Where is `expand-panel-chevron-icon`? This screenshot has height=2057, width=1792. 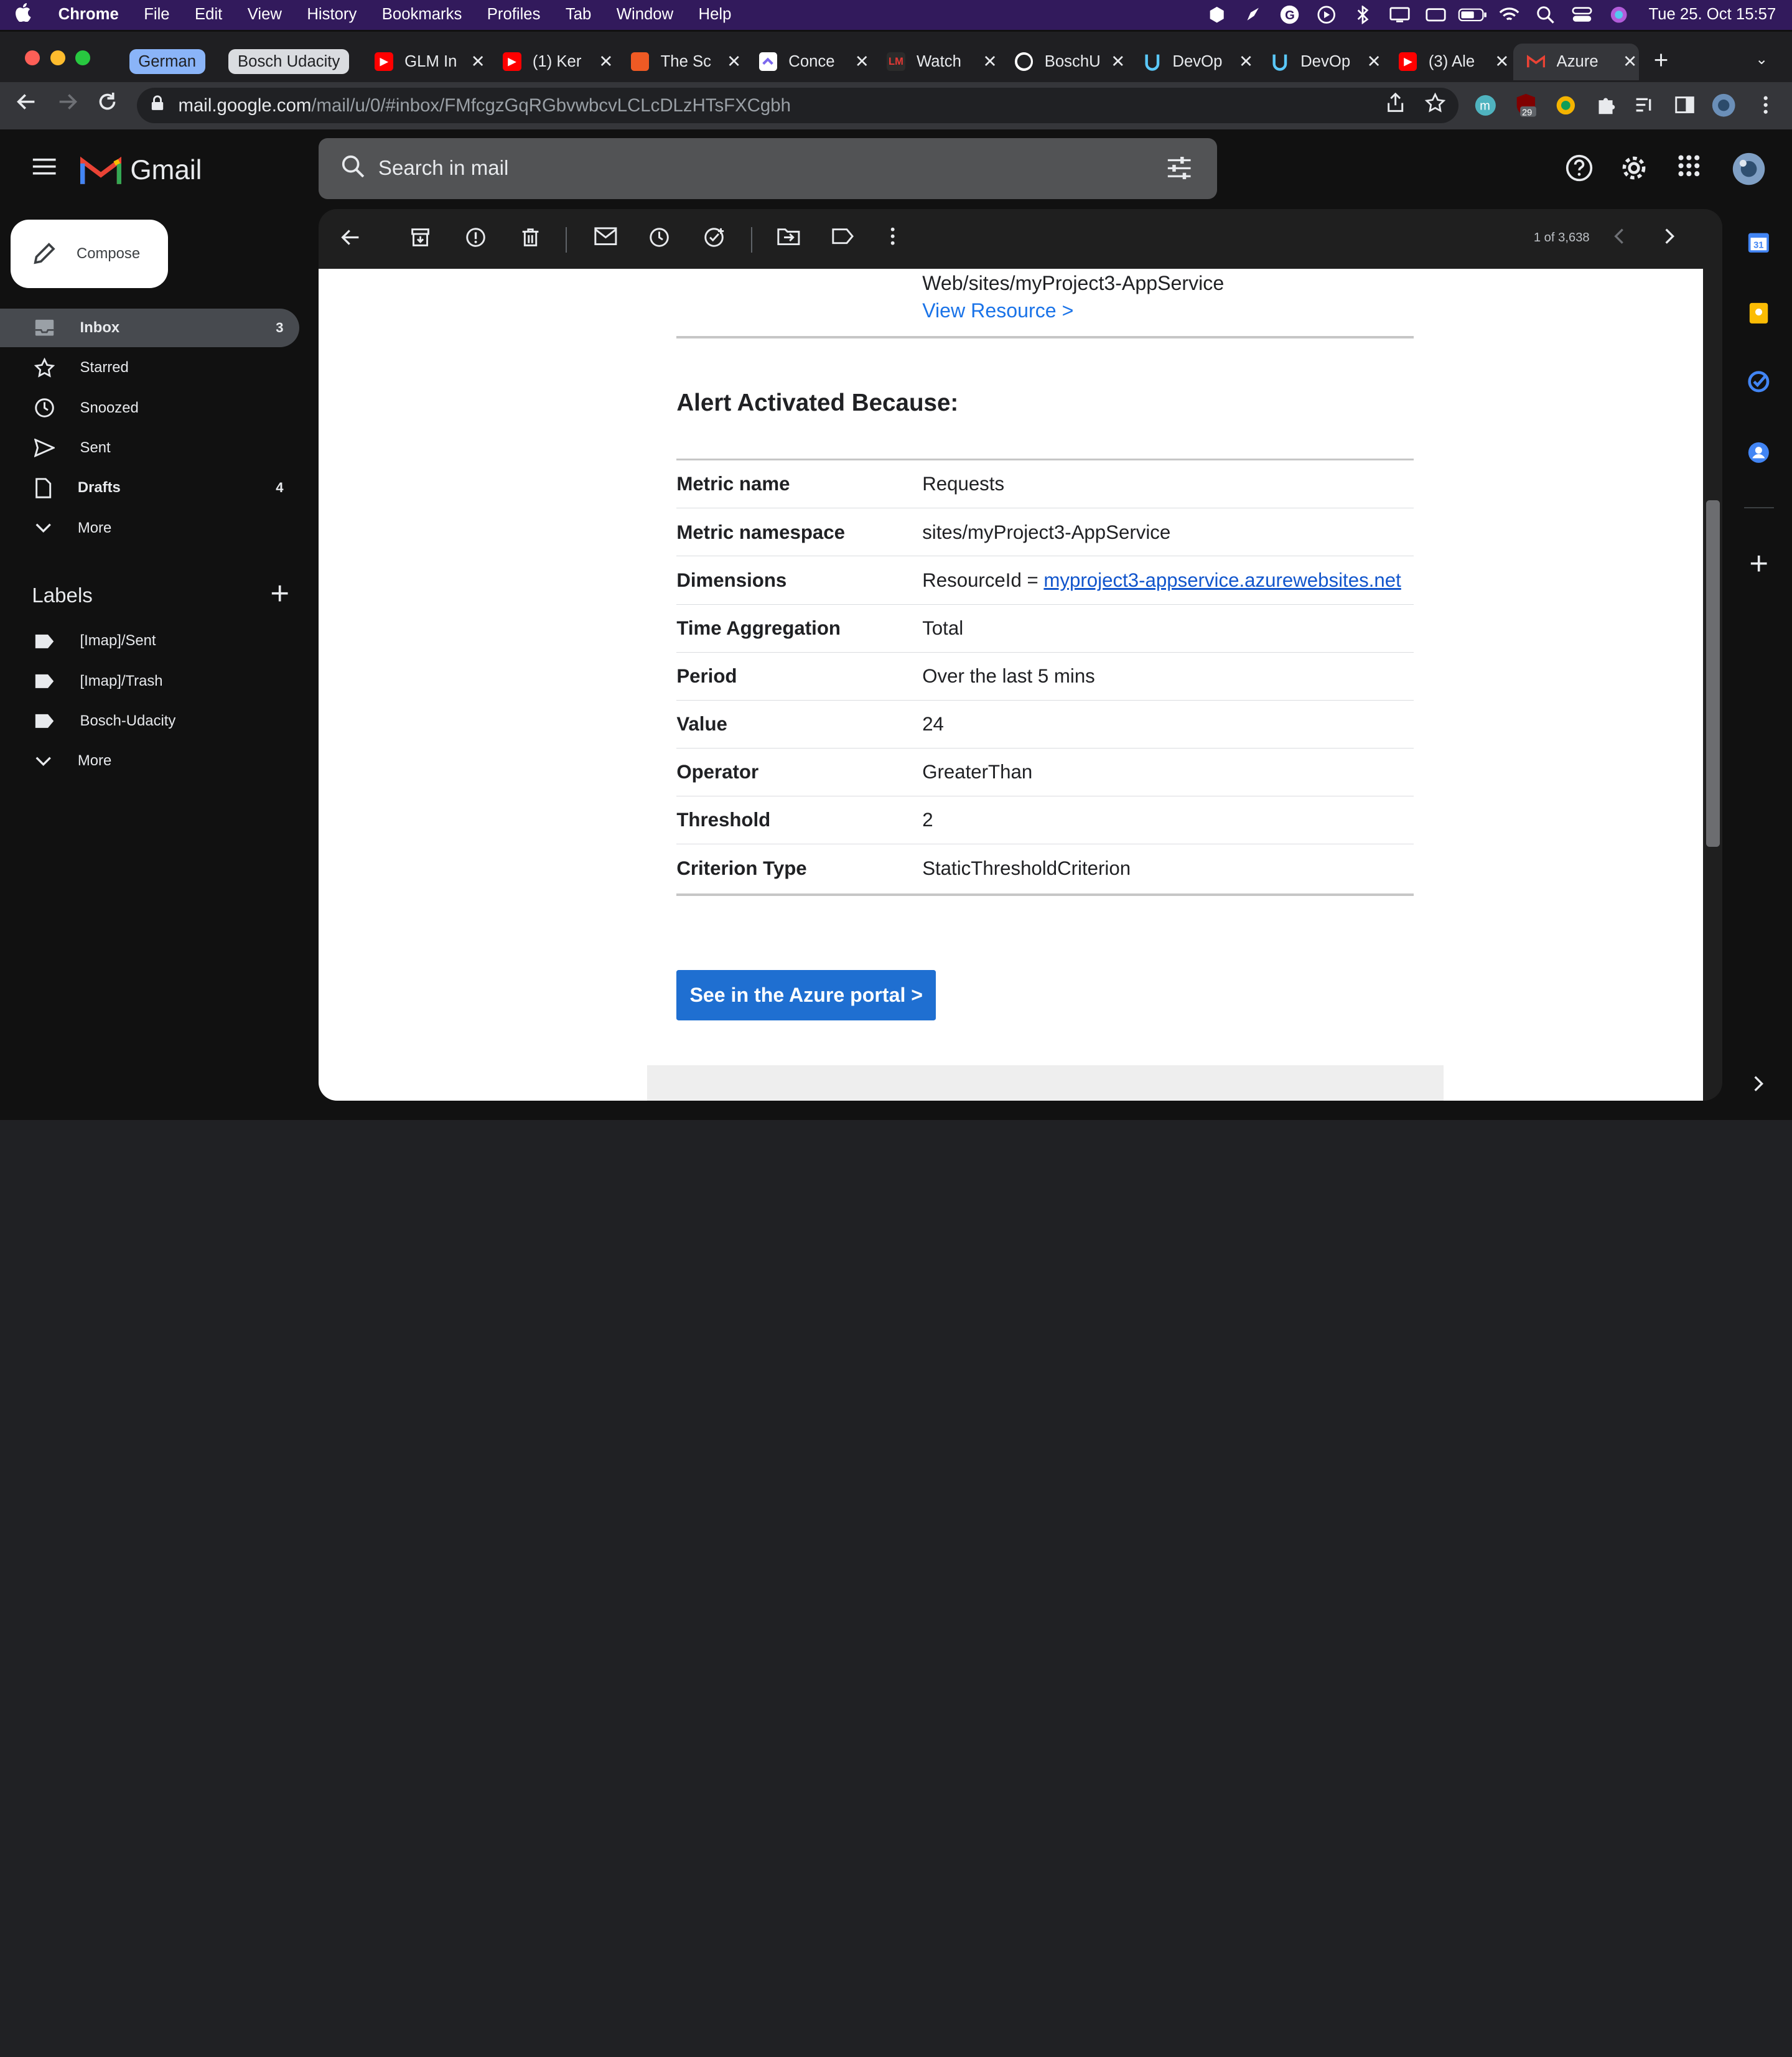
expand-panel-chevron-icon is located at coordinates (1758, 1083).